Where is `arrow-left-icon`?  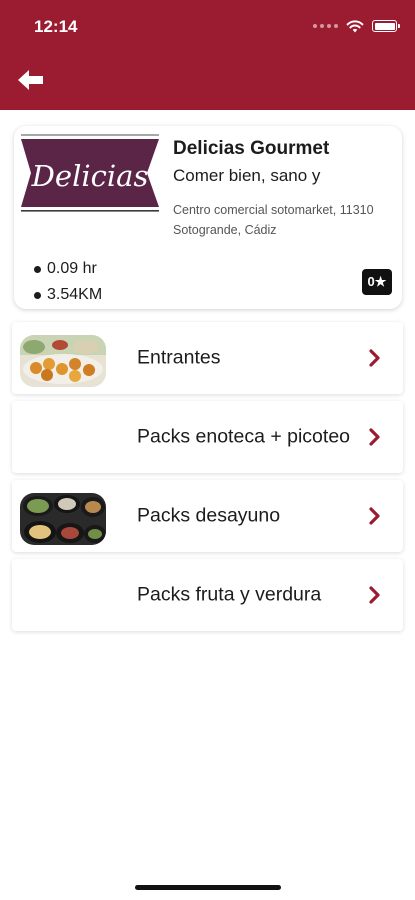 arrow-left-icon is located at coordinates (31, 80).